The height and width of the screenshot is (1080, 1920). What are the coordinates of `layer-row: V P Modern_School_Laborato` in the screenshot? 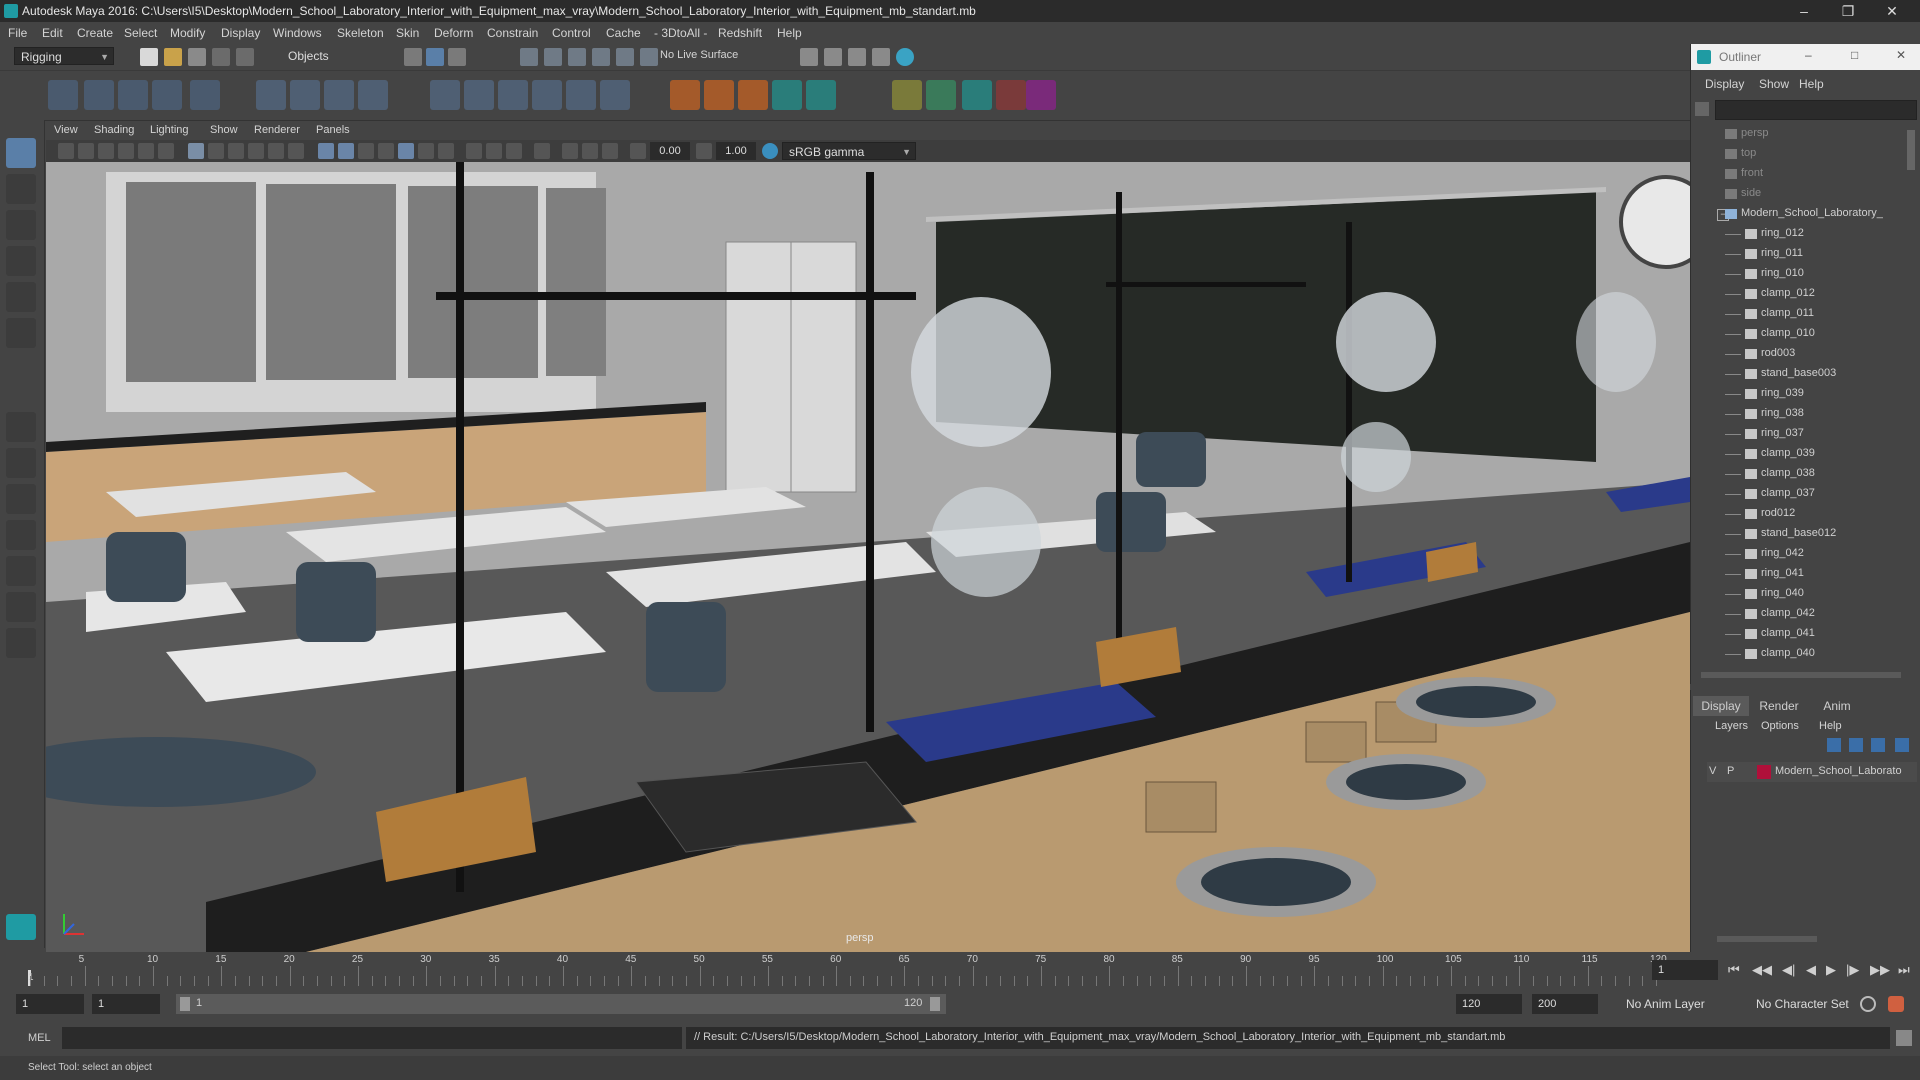 It's located at (1812, 772).